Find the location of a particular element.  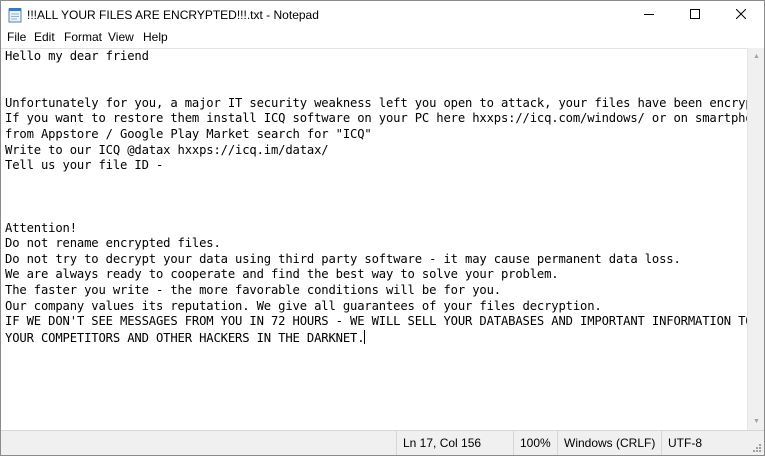

maximize-button is located at coordinates (695, 15).